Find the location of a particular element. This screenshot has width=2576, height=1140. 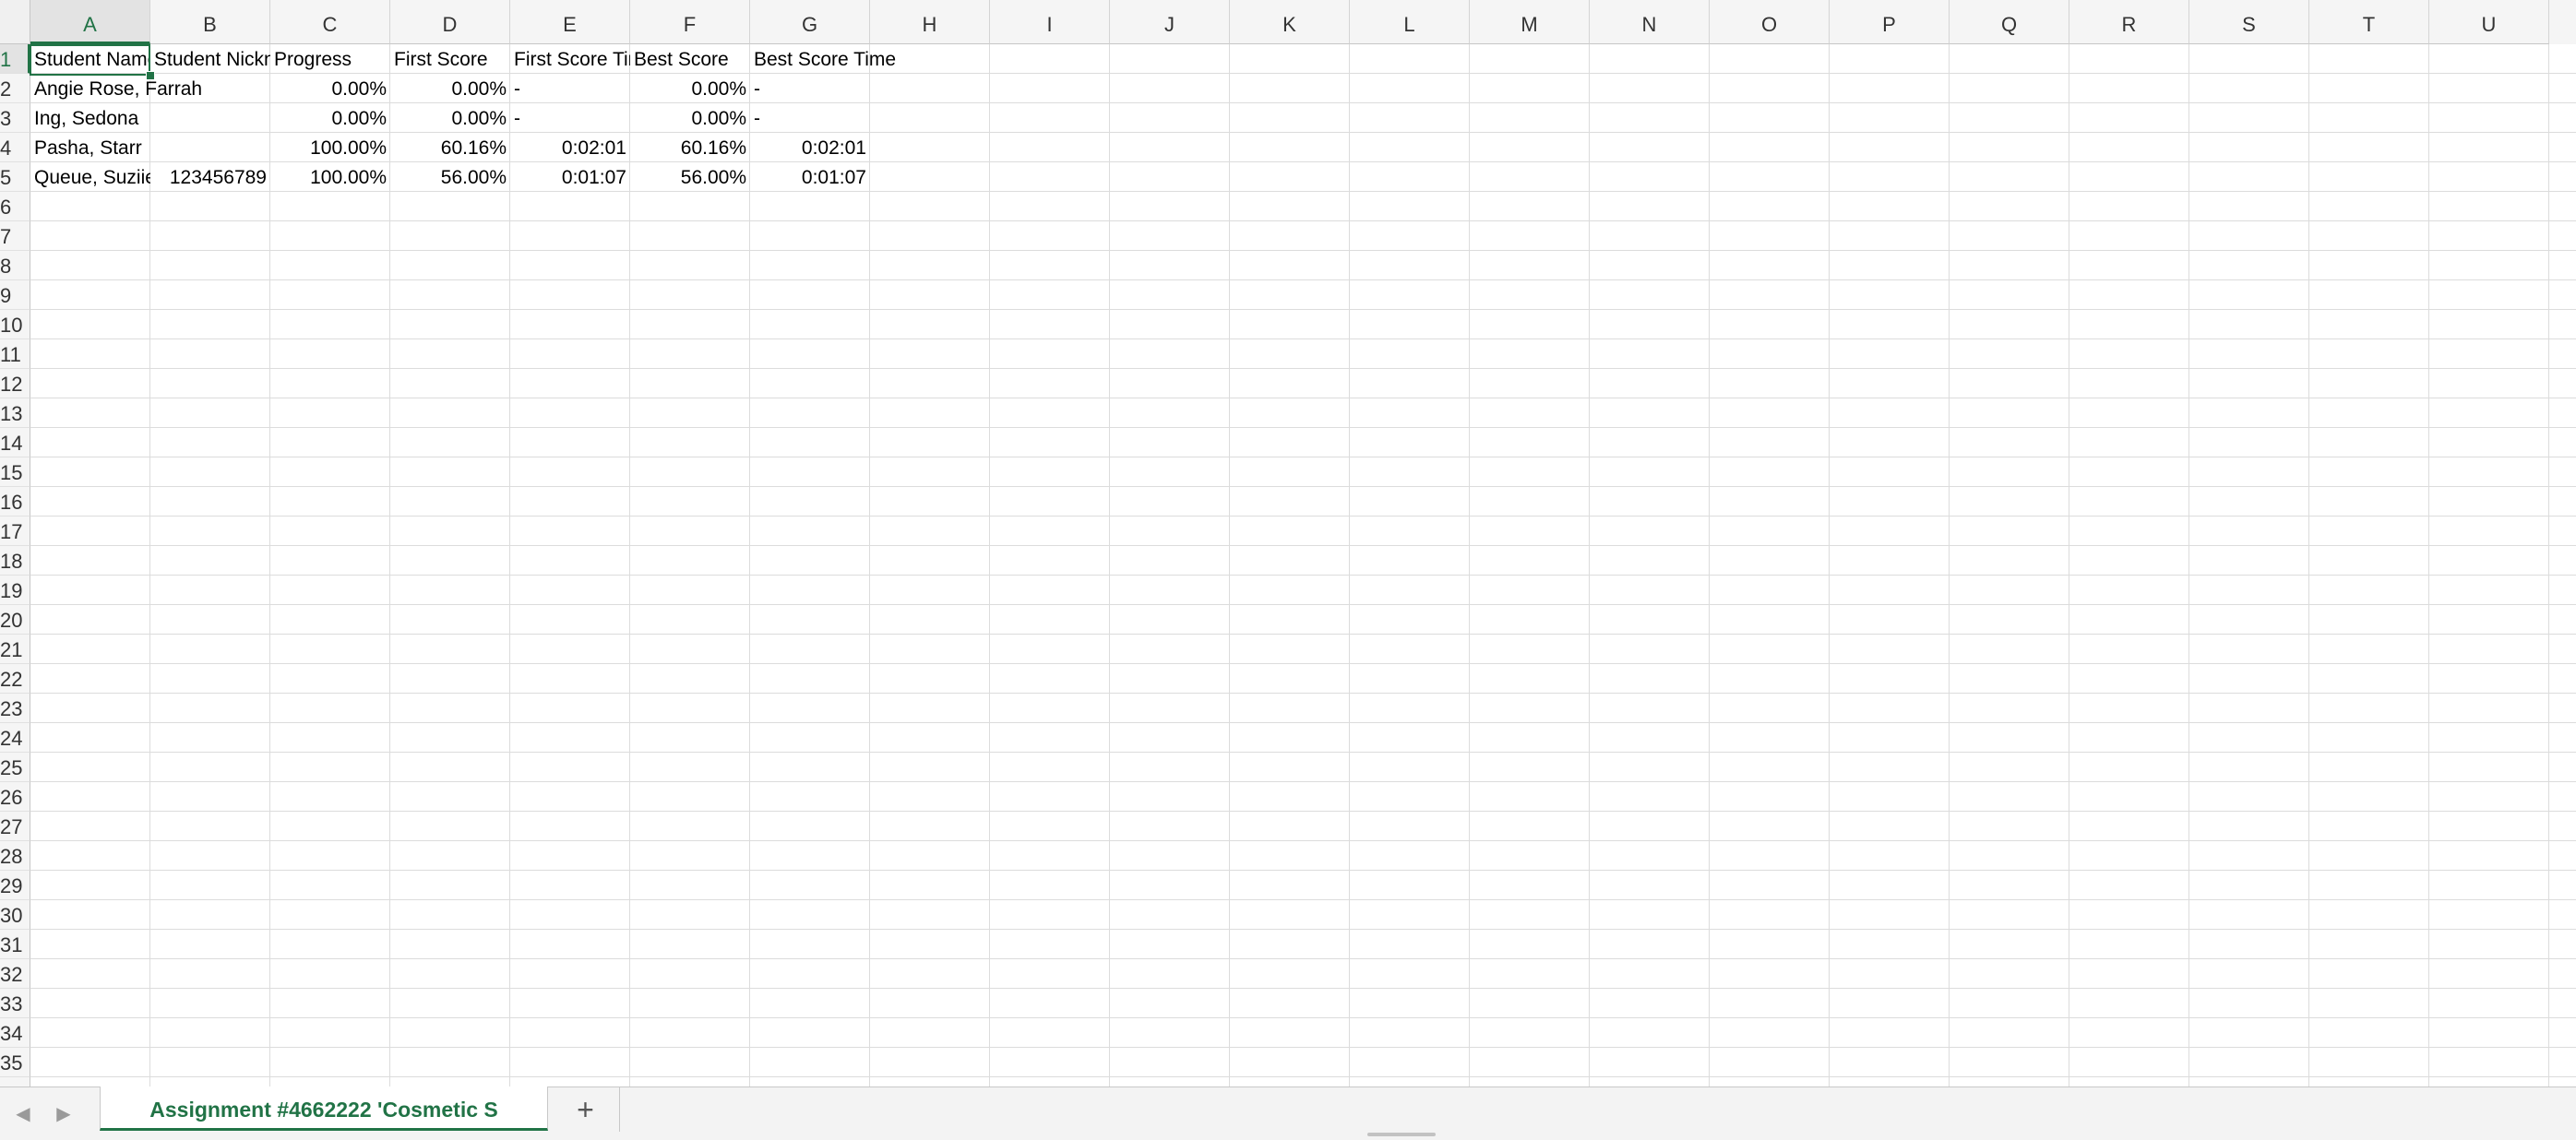

sheet-tab-active: Assignment #4662222 'Cosmetic S is located at coordinates (324, 1109).